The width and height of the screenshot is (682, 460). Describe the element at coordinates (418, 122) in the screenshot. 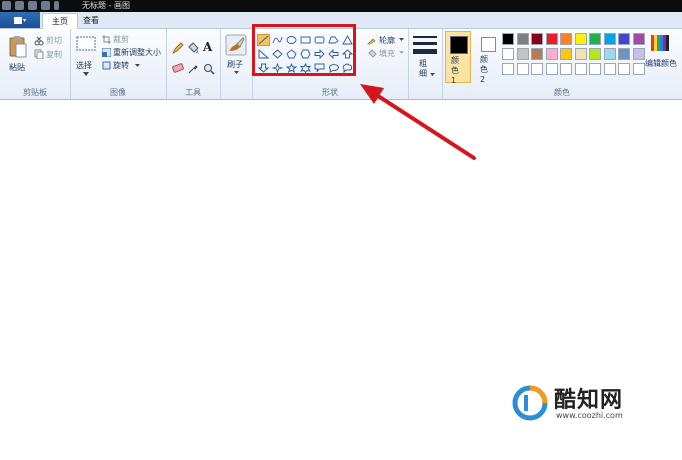

I see `annotation-arrow` at that location.